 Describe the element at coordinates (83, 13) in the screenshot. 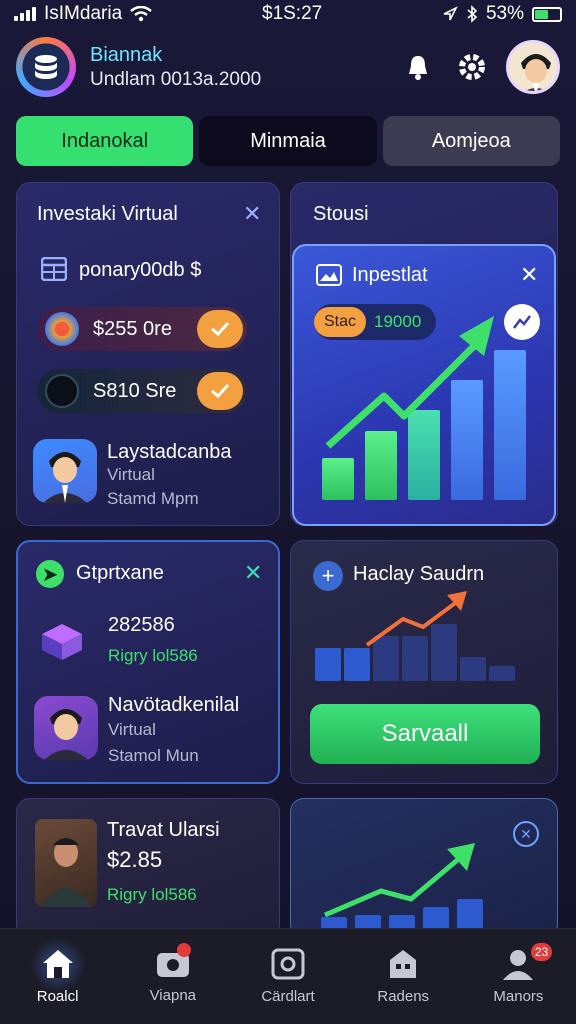

I see `carrier-label: IsIMdaria` at that location.